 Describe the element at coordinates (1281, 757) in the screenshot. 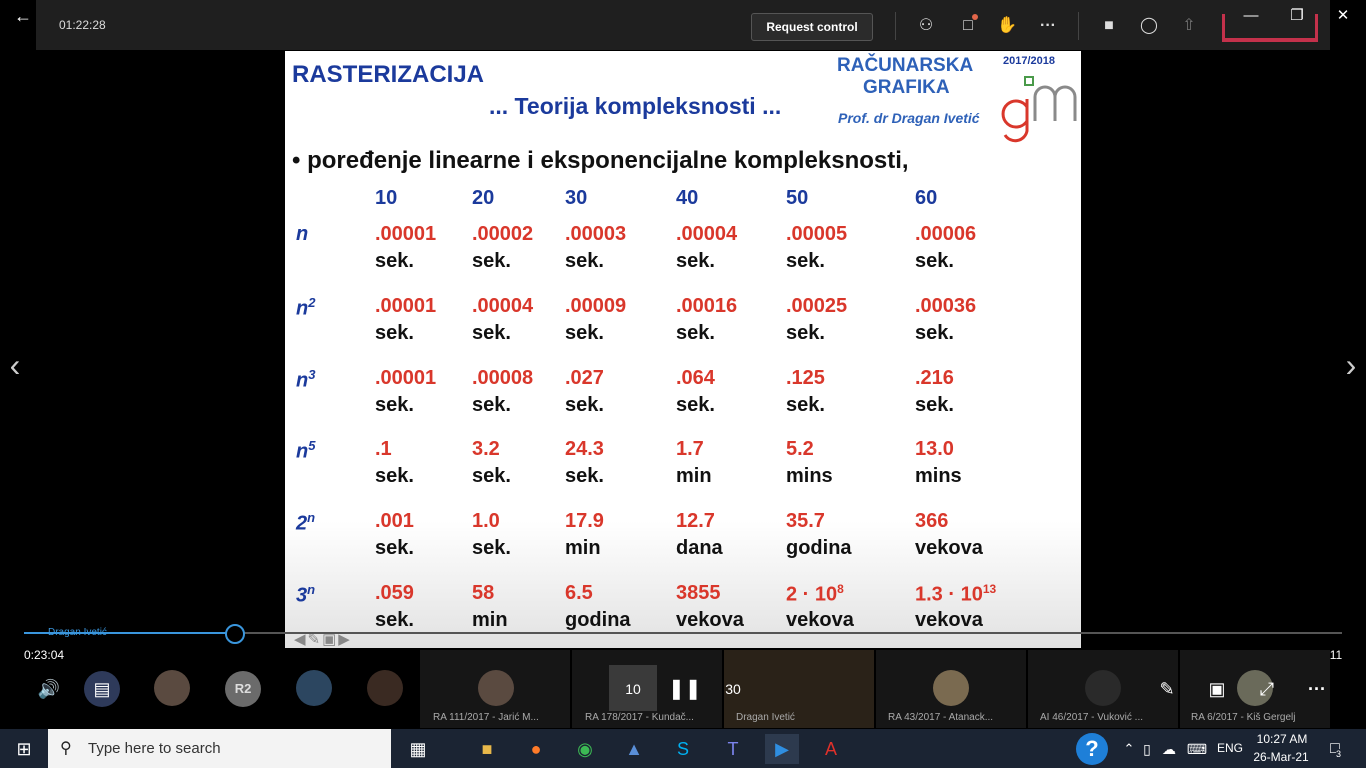

I see `clock-date: 26-Mar-21` at that location.